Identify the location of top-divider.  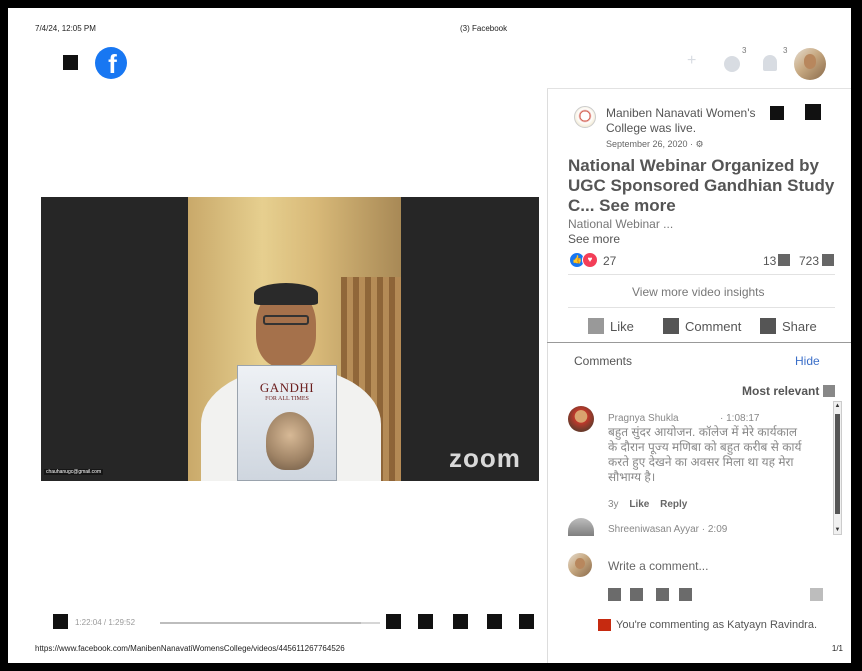
(699, 88).